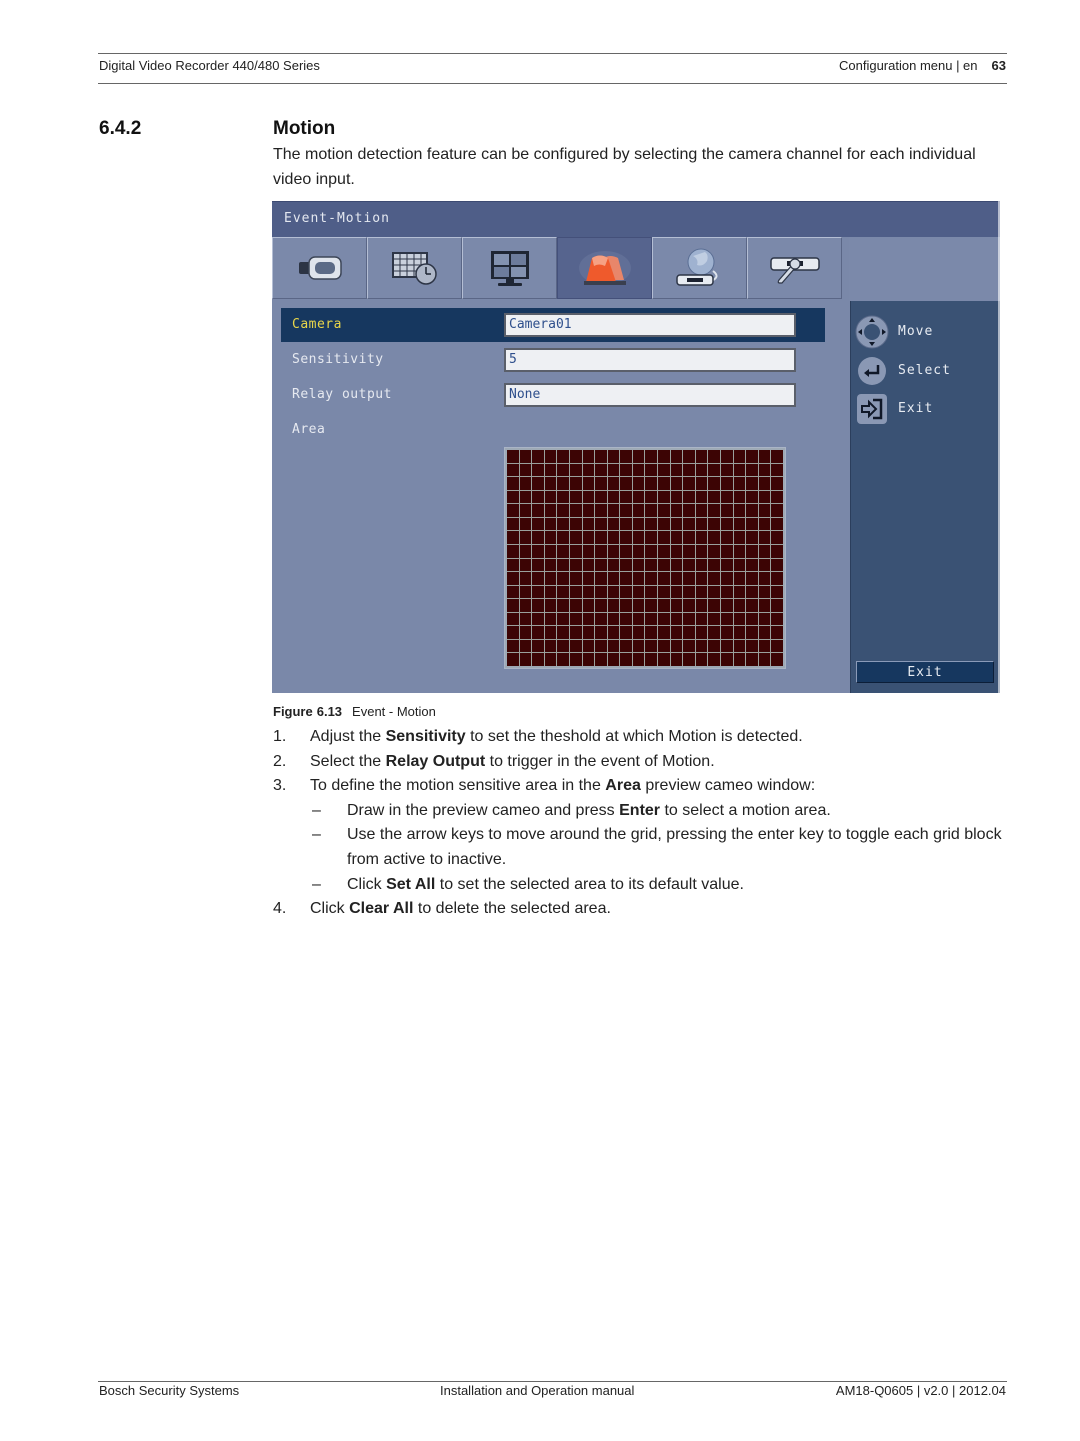 The width and height of the screenshot is (1080, 1441). What do you see at coordinates (553, 395) in the screenshot?
I see `row-relay-output: Relay output None` at bounding box center [553, 395].